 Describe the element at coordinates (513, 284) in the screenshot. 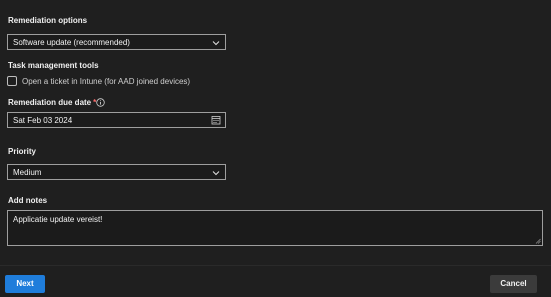

I see `cancel-button: Cancel` at that location.